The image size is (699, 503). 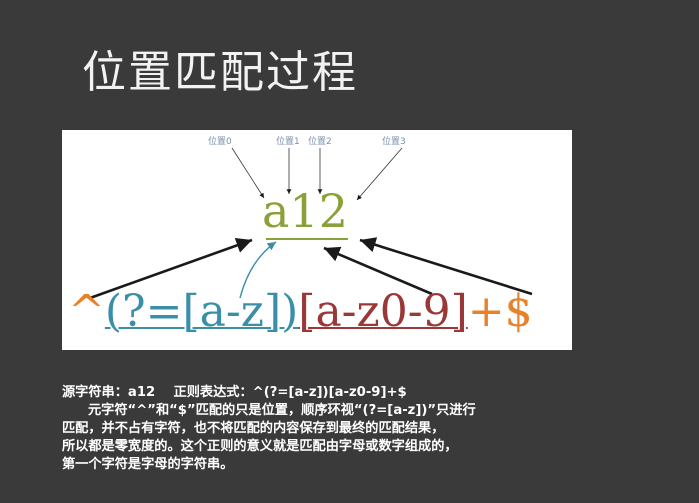 What do you see at coordinates (288, 142) in the screenshot?
I see `position-label-1: 位置1` at bounding box center [288, 142].